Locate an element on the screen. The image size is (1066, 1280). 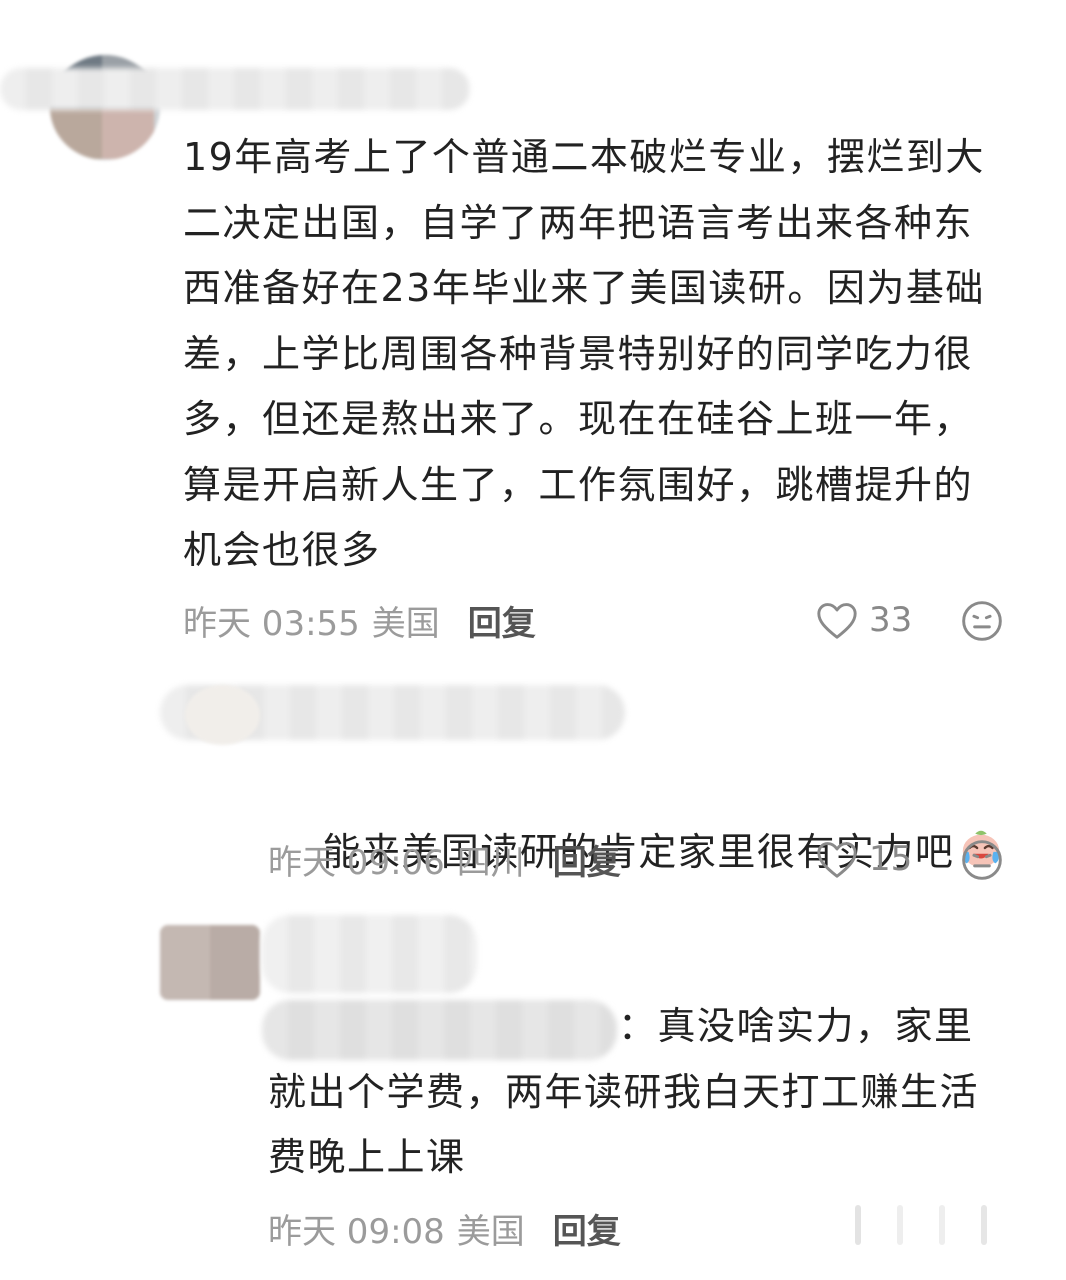
like-count: 15 is located at coordinates (891, 859).